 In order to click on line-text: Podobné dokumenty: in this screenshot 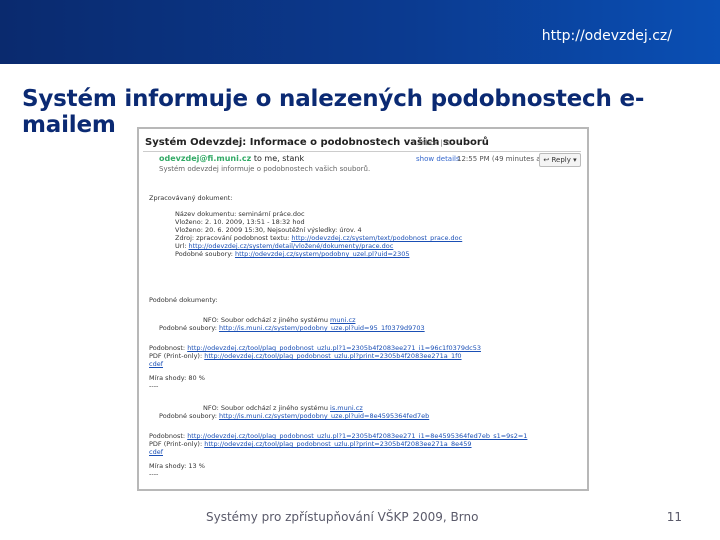, I will do `click(183, 300)`.